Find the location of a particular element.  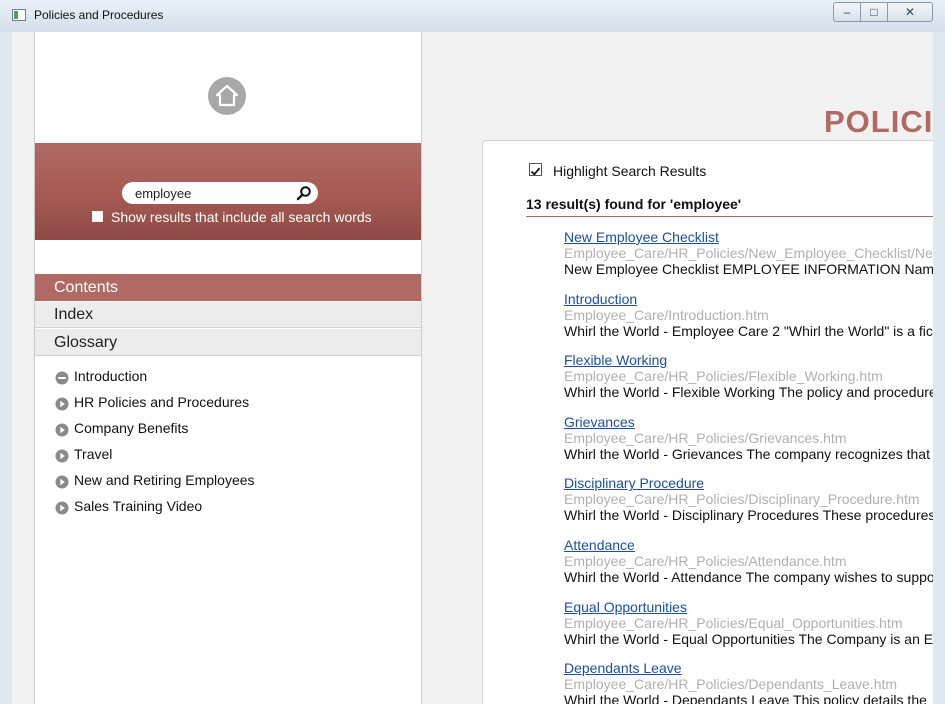

result-link: Disciplinary Procedure is located at coordinates (748, 483).